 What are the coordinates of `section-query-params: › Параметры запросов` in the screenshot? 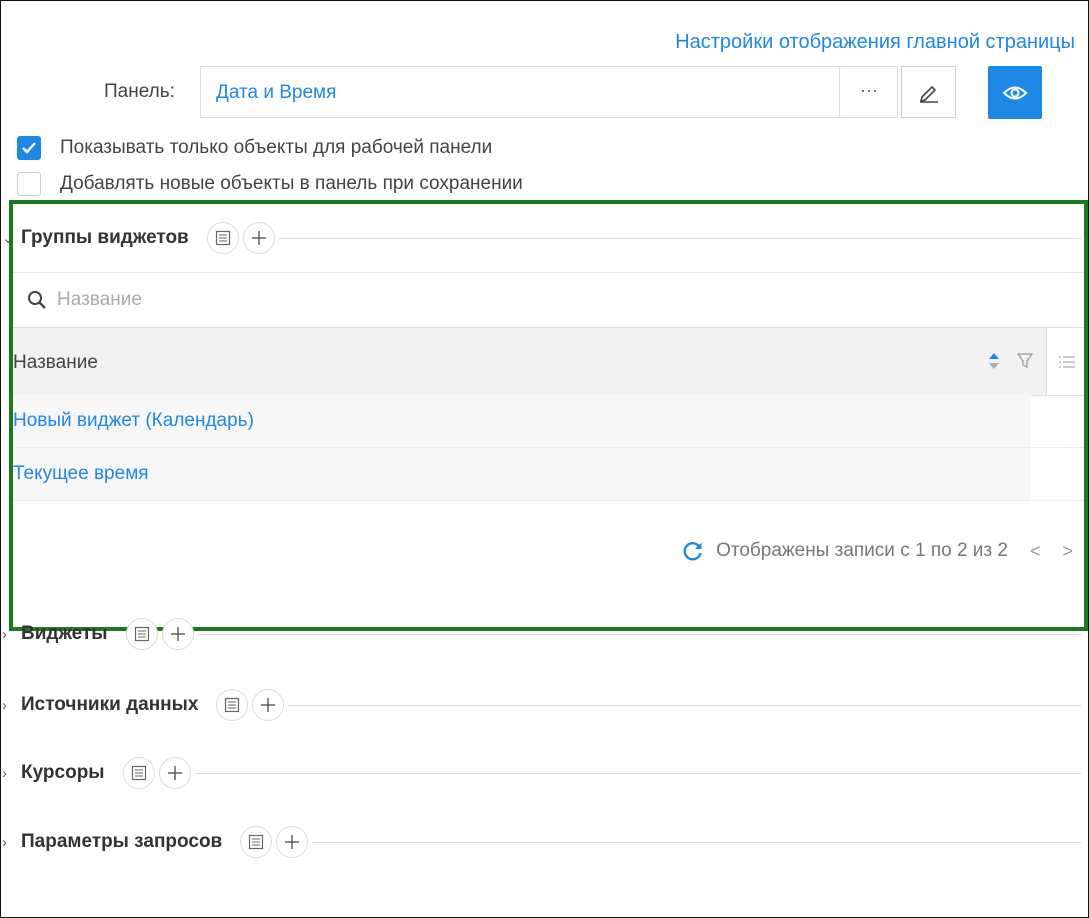 It's located at (540, 842).